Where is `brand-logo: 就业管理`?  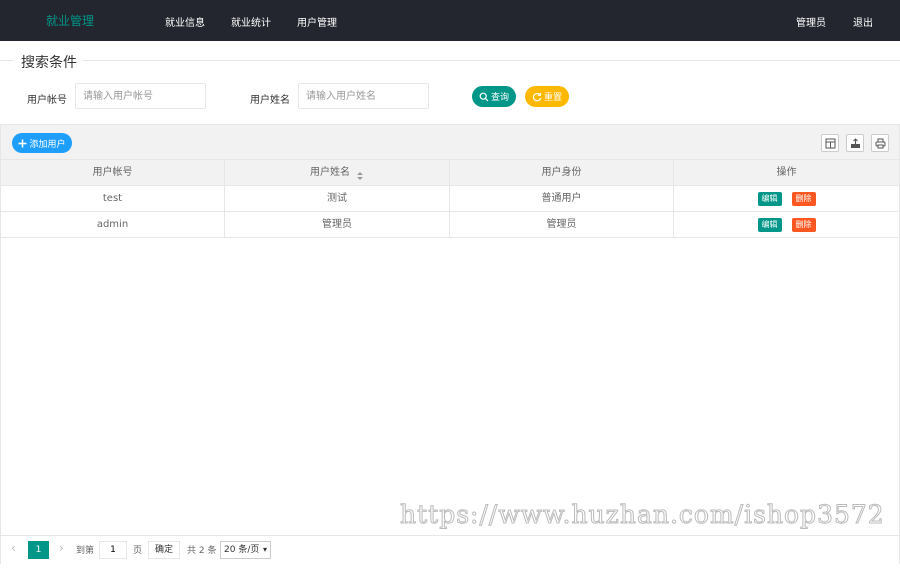 brand-logo: 就业管理 is located at coordinates (70, 20).